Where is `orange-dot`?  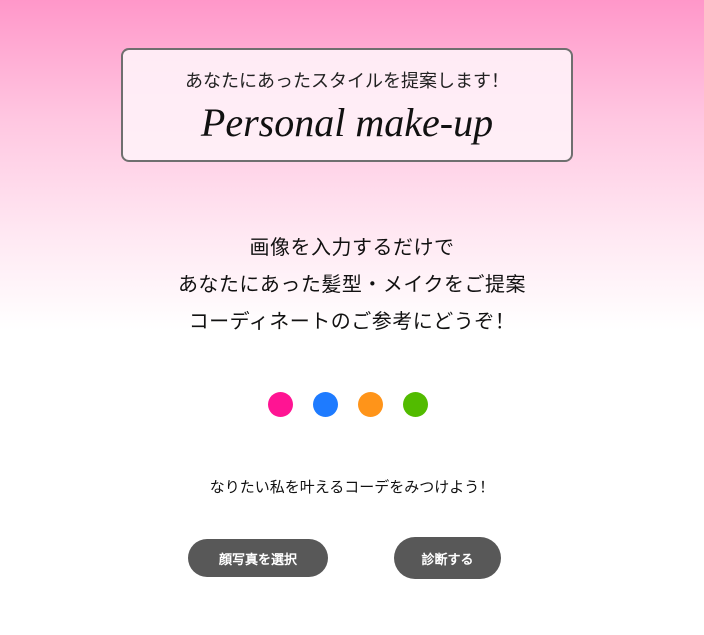 orange-dot is located at coordinates (370, 404).